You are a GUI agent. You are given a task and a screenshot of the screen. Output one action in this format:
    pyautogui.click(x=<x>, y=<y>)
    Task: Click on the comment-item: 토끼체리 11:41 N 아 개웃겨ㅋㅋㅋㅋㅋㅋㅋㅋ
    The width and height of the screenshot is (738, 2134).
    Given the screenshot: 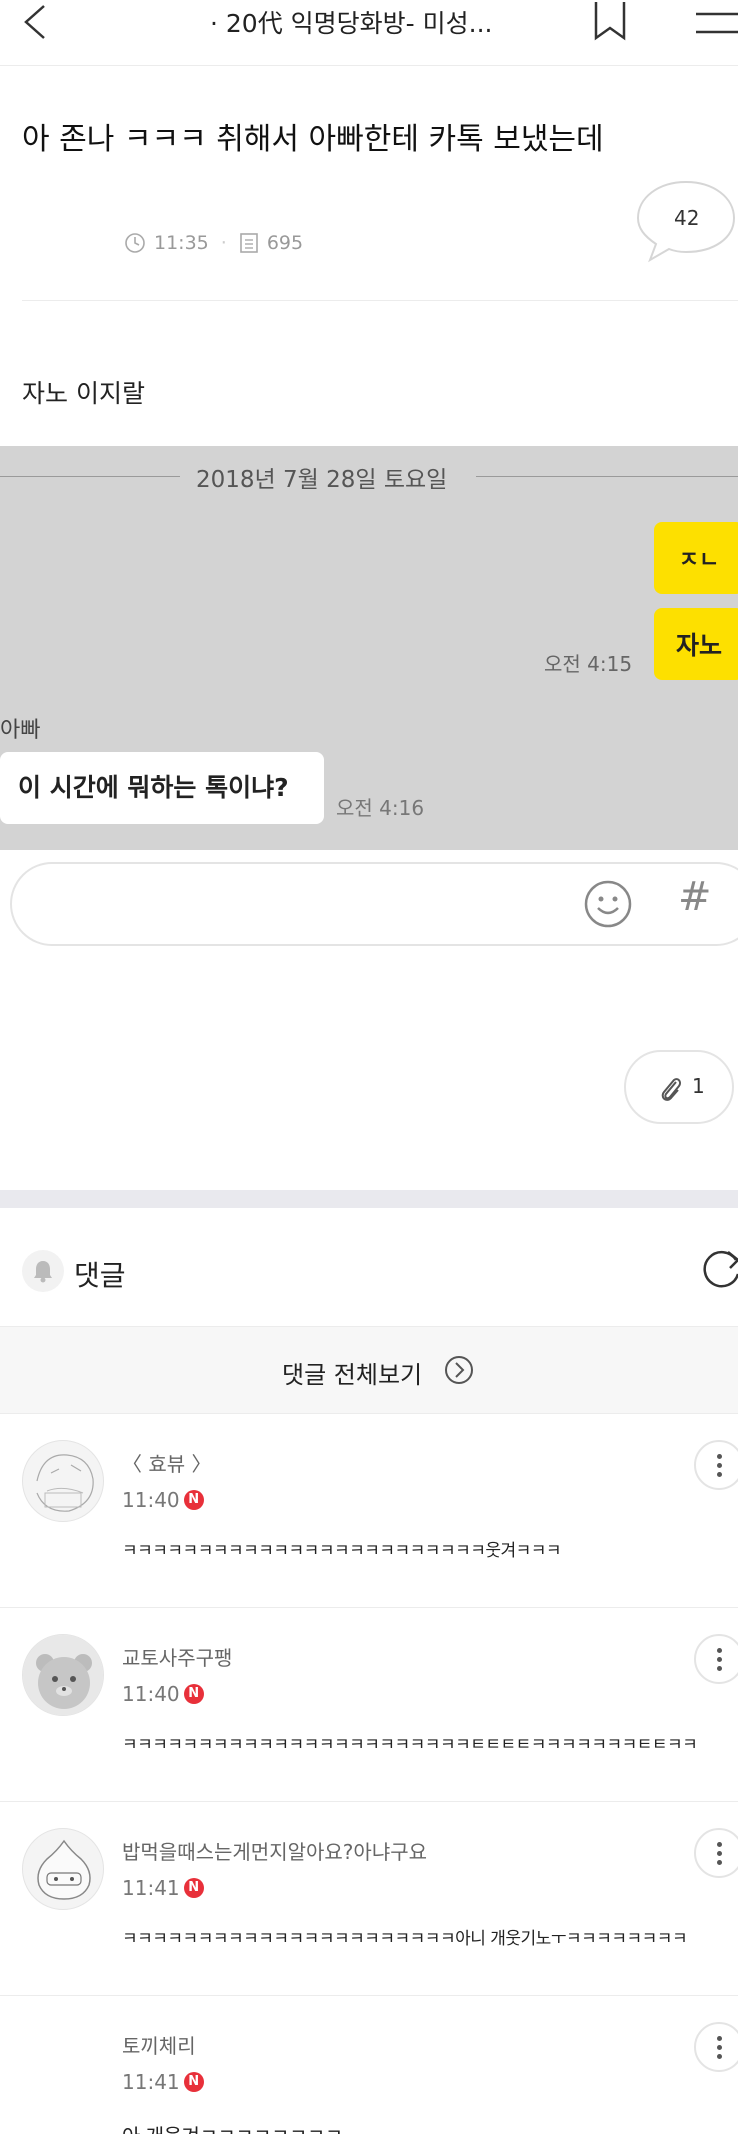 What is the action you would take?
    pyautogui.click(x=369, y=2065)
    